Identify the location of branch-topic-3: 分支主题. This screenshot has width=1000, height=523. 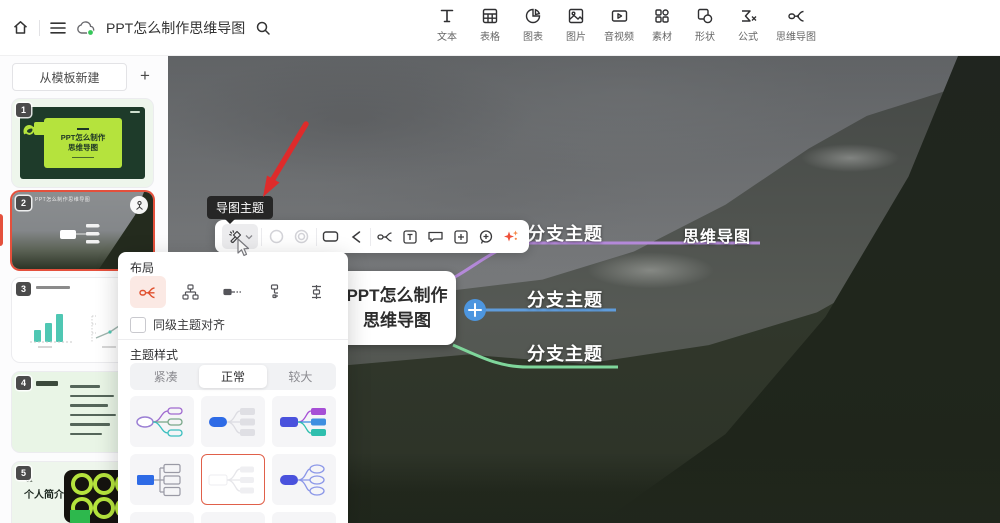
(565, 353).